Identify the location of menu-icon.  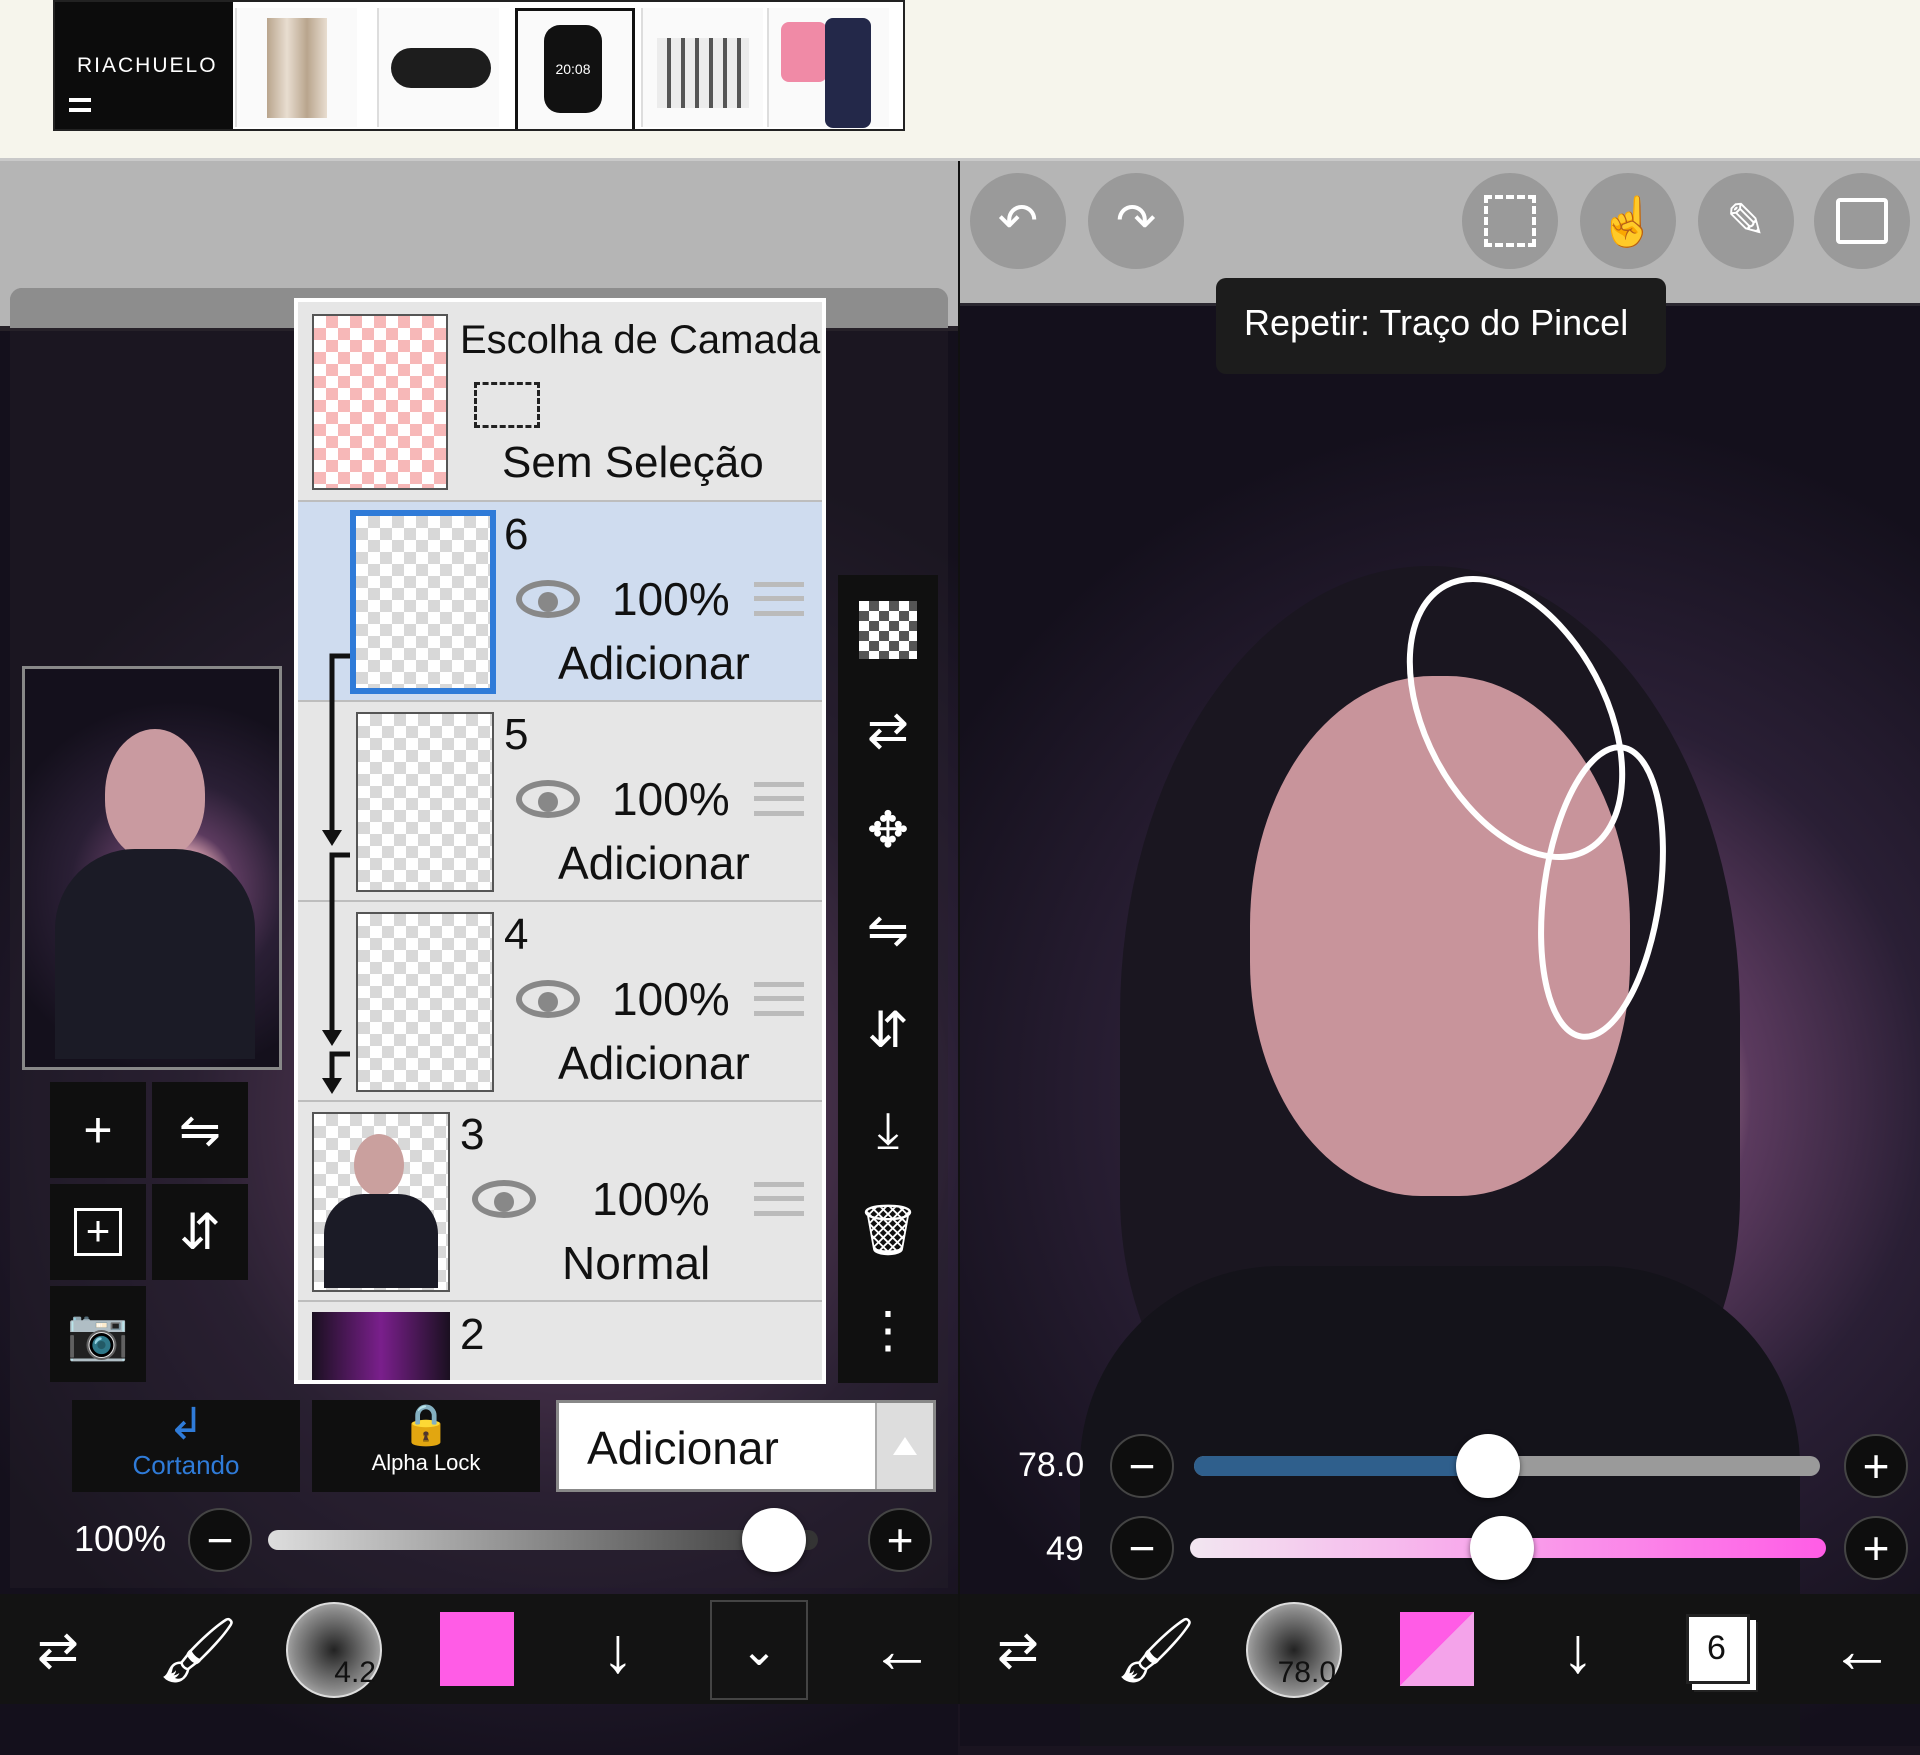
(80, 105).